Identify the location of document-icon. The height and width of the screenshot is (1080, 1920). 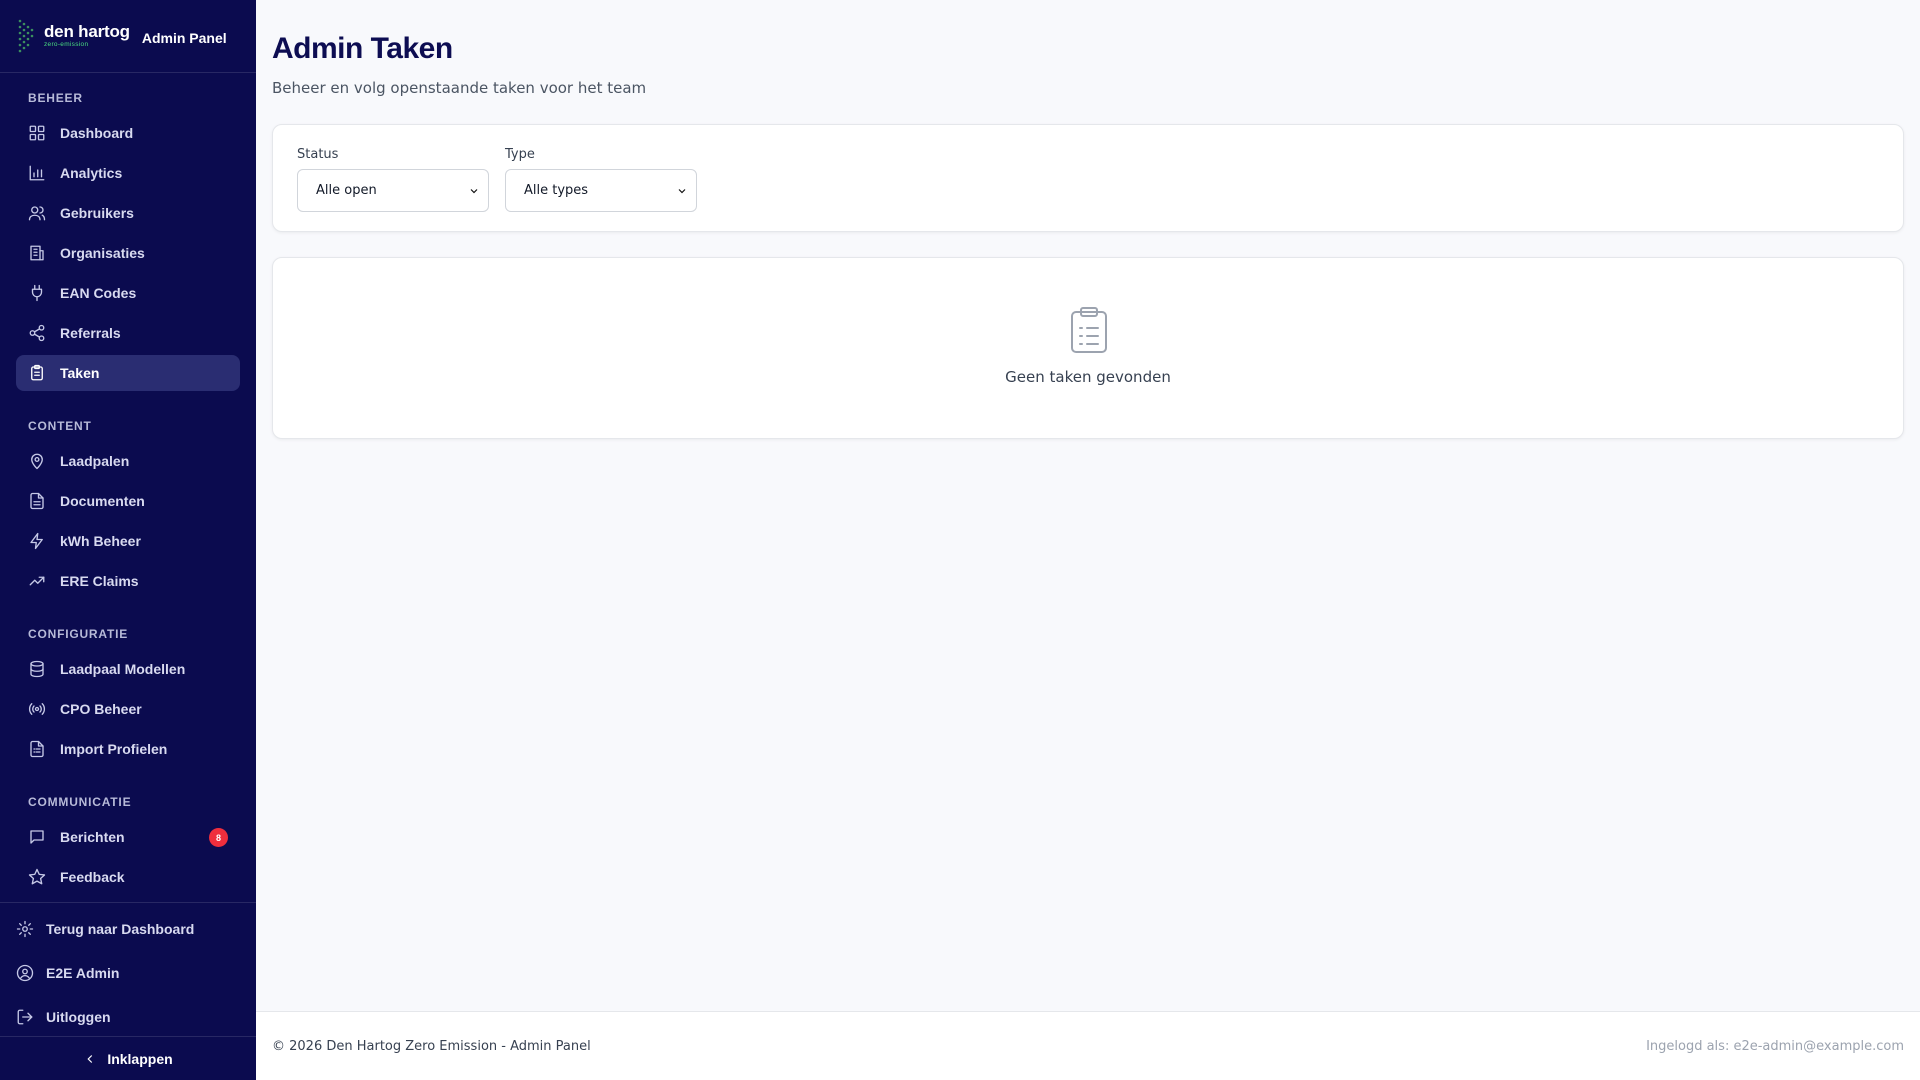
(37, 501).